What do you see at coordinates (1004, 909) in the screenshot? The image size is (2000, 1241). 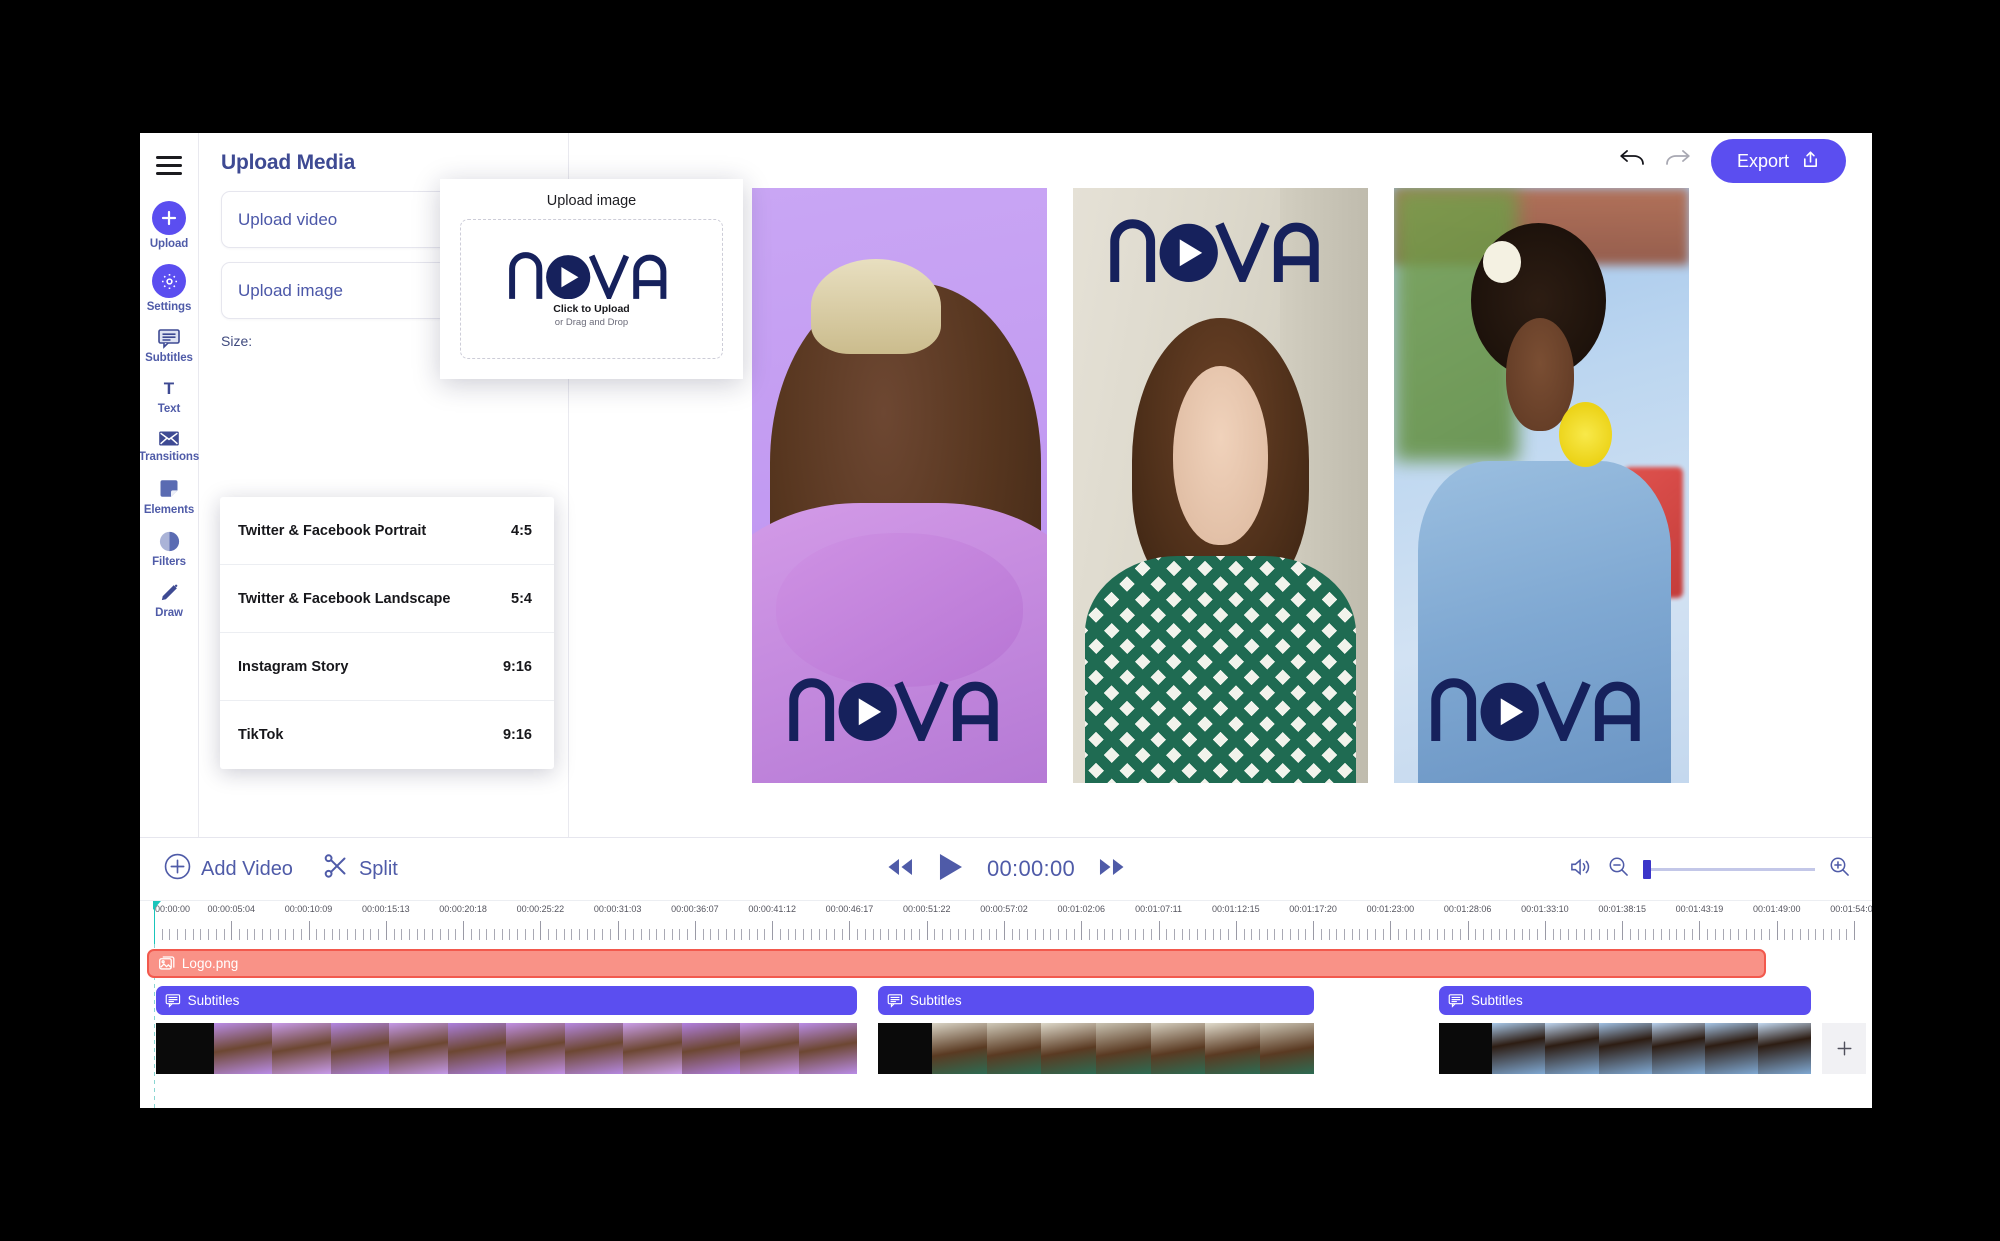 I see `ruler-tick-label: 00:00:57:02` at bounding box center [1004, 909].